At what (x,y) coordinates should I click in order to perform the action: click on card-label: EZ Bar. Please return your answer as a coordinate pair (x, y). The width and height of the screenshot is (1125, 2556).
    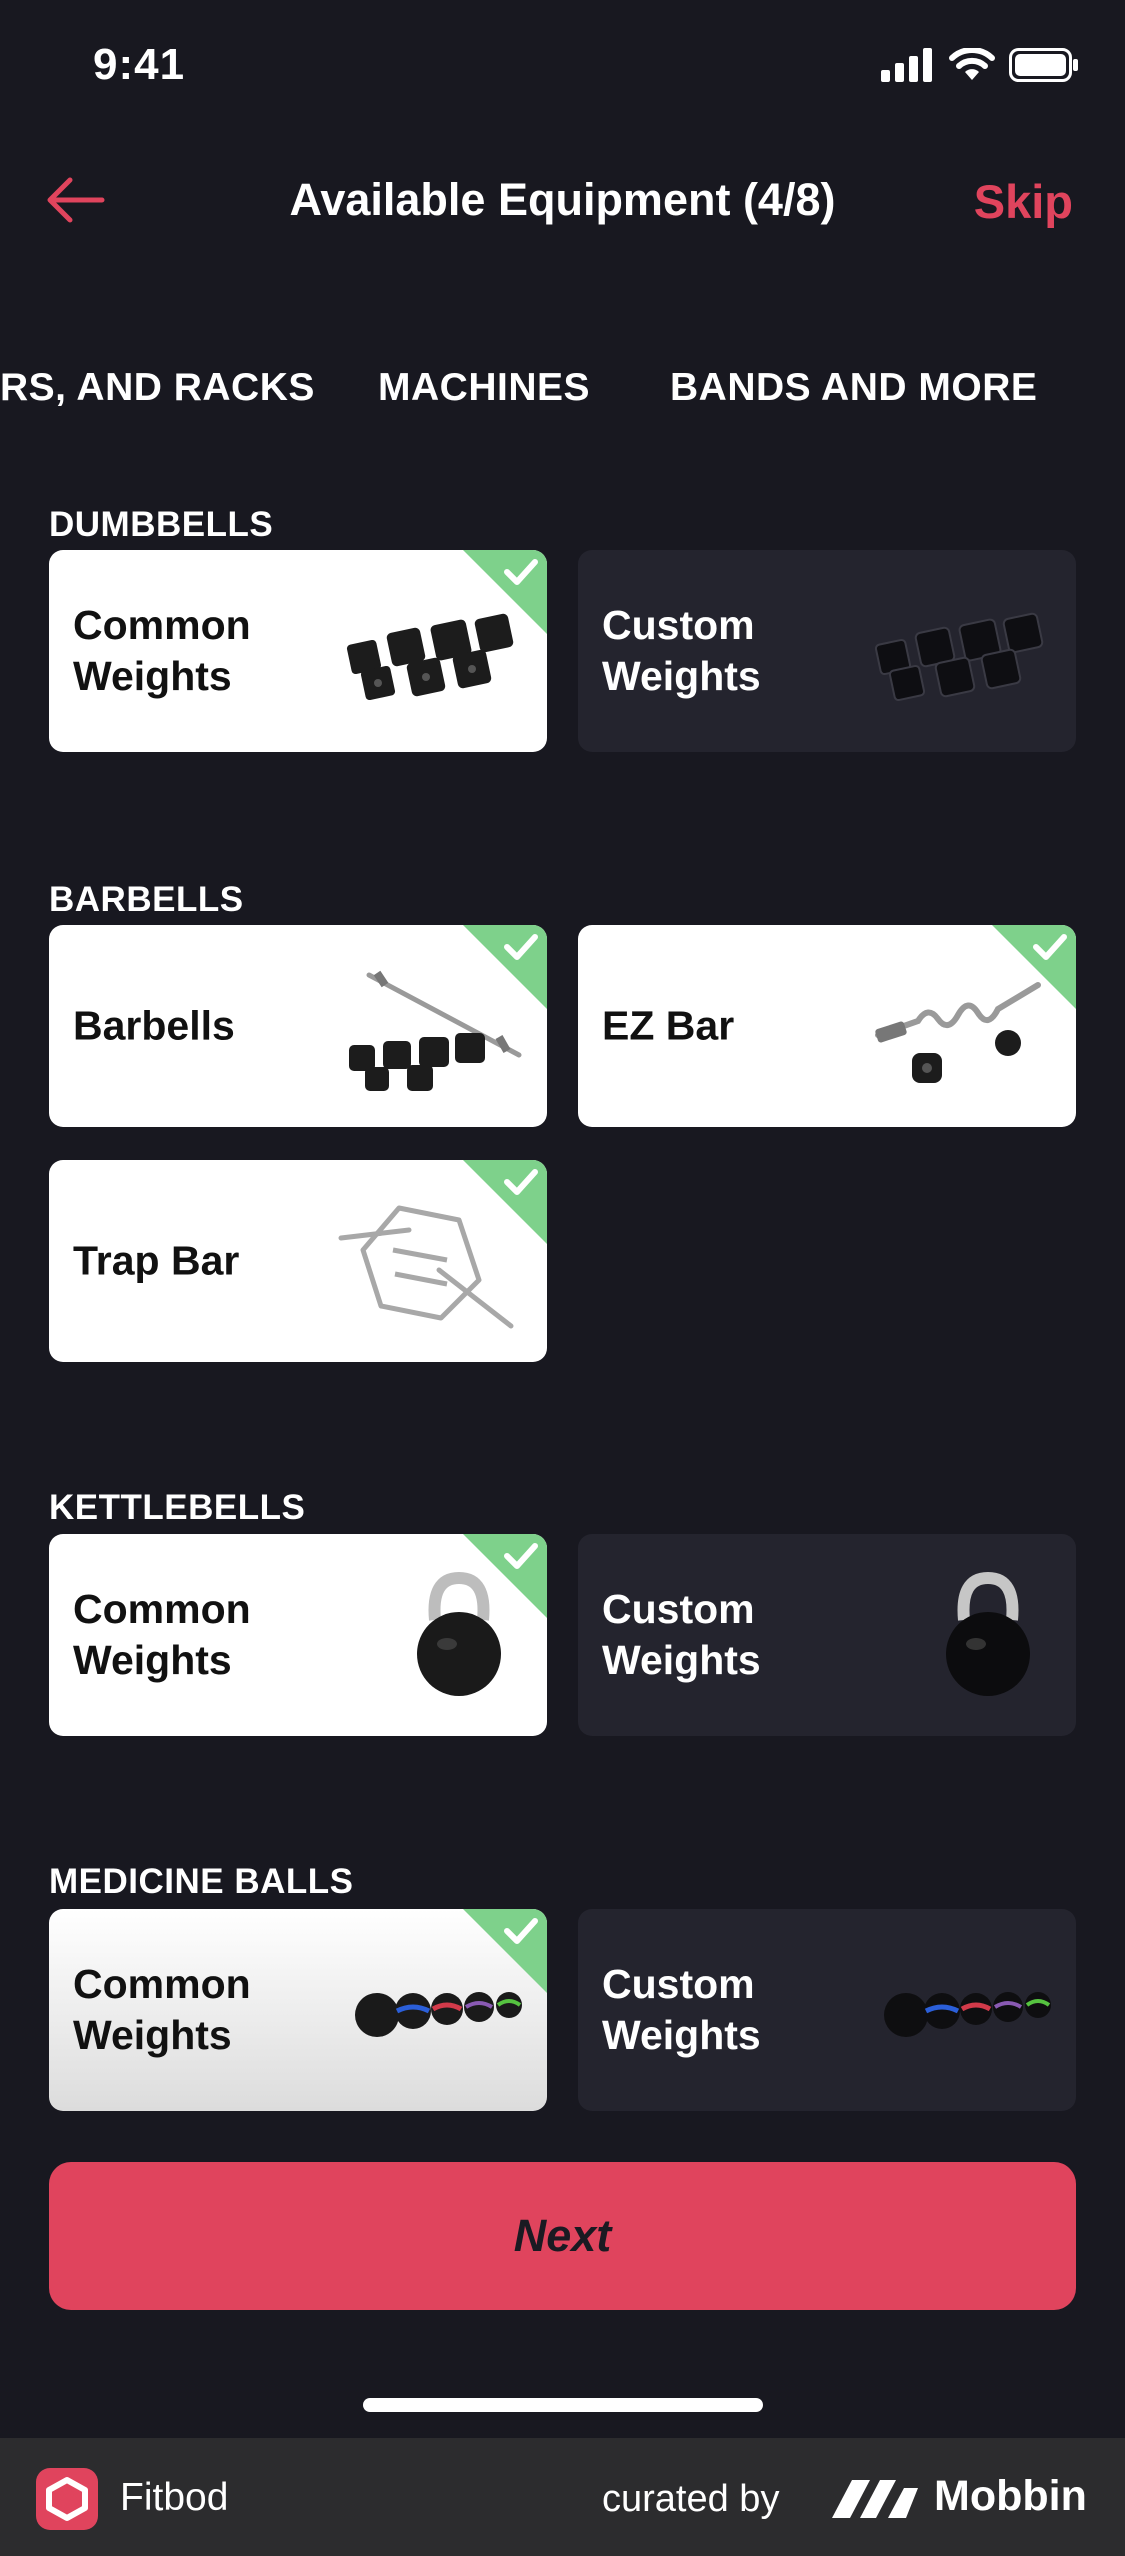
    Looking at the image, I should click on (668, 1025).